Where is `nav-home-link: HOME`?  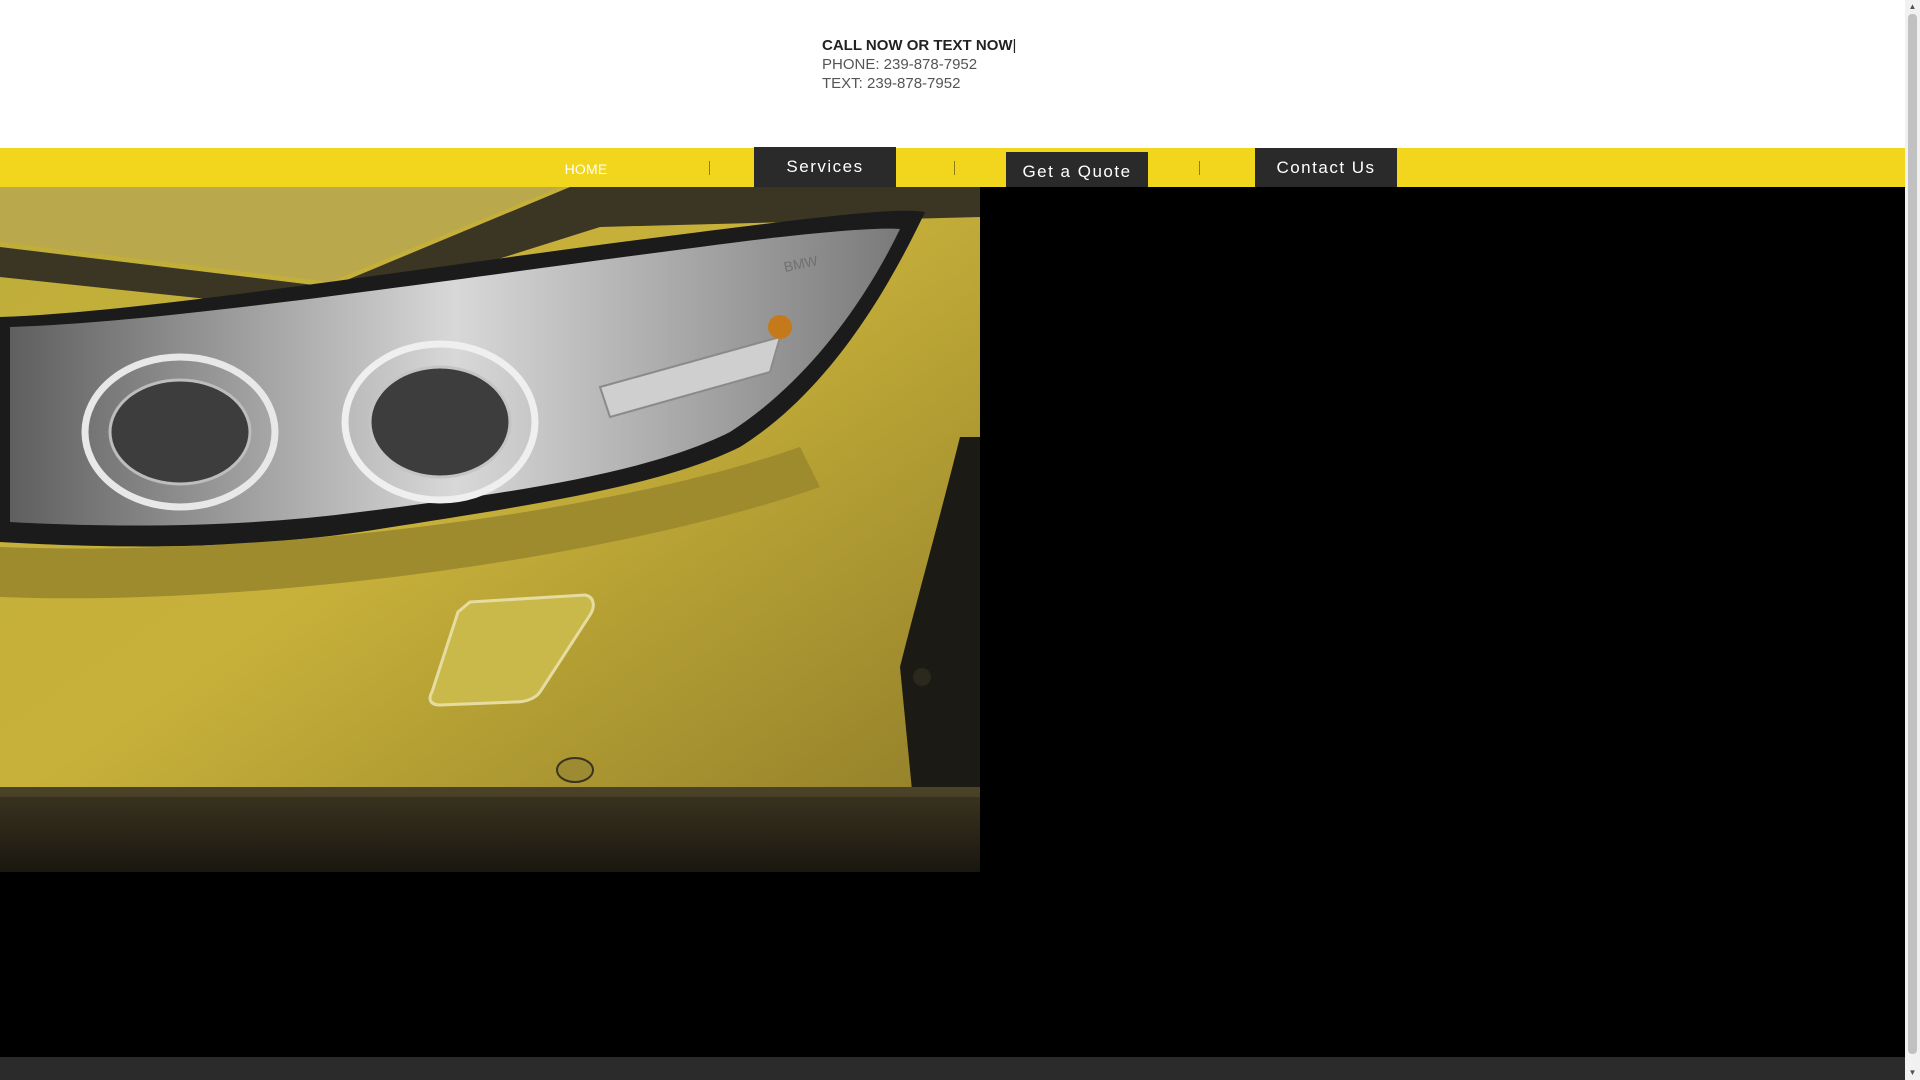 nav-home-link: HOME is located at coordinates (586, 169).